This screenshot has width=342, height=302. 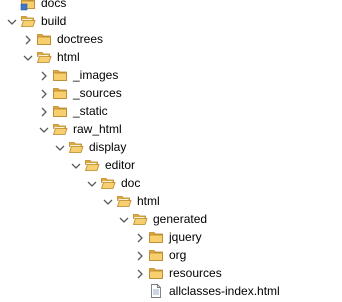 What do you see at coordinates (120, 165) in the screenshot?
I see `tree-item-label: editor` at bounding box center [120, 165].